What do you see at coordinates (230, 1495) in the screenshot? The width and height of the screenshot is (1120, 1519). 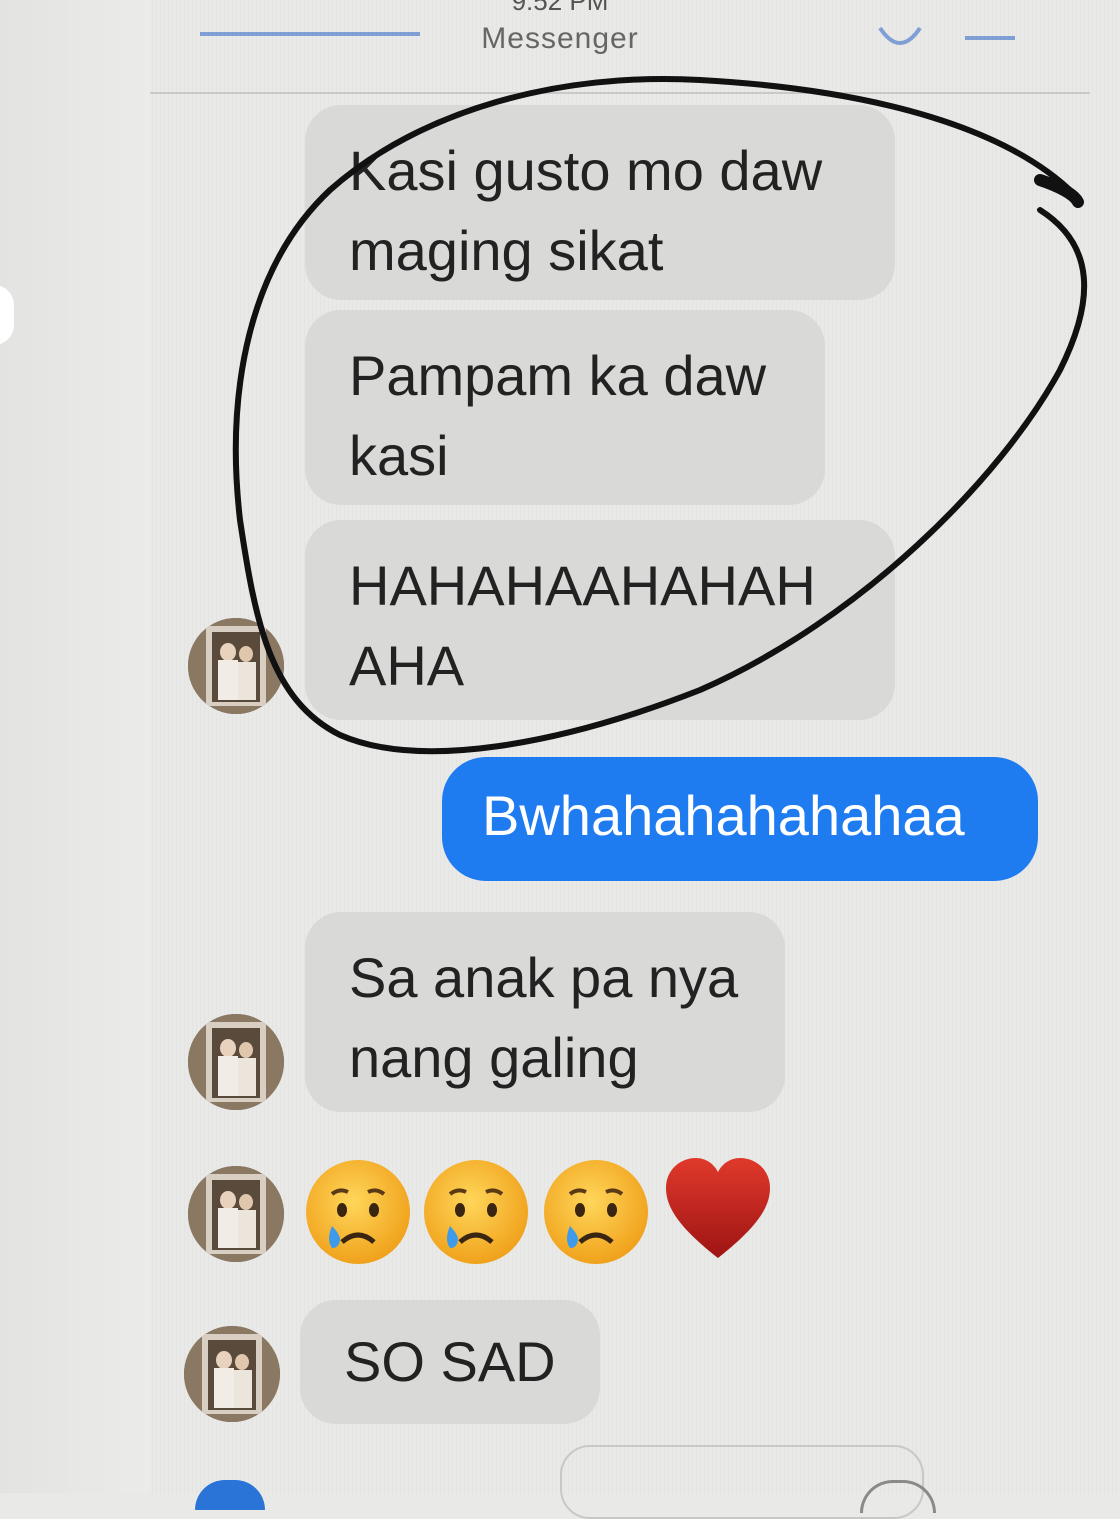 I see `camera-icon` at bounding box center [230, 1495].